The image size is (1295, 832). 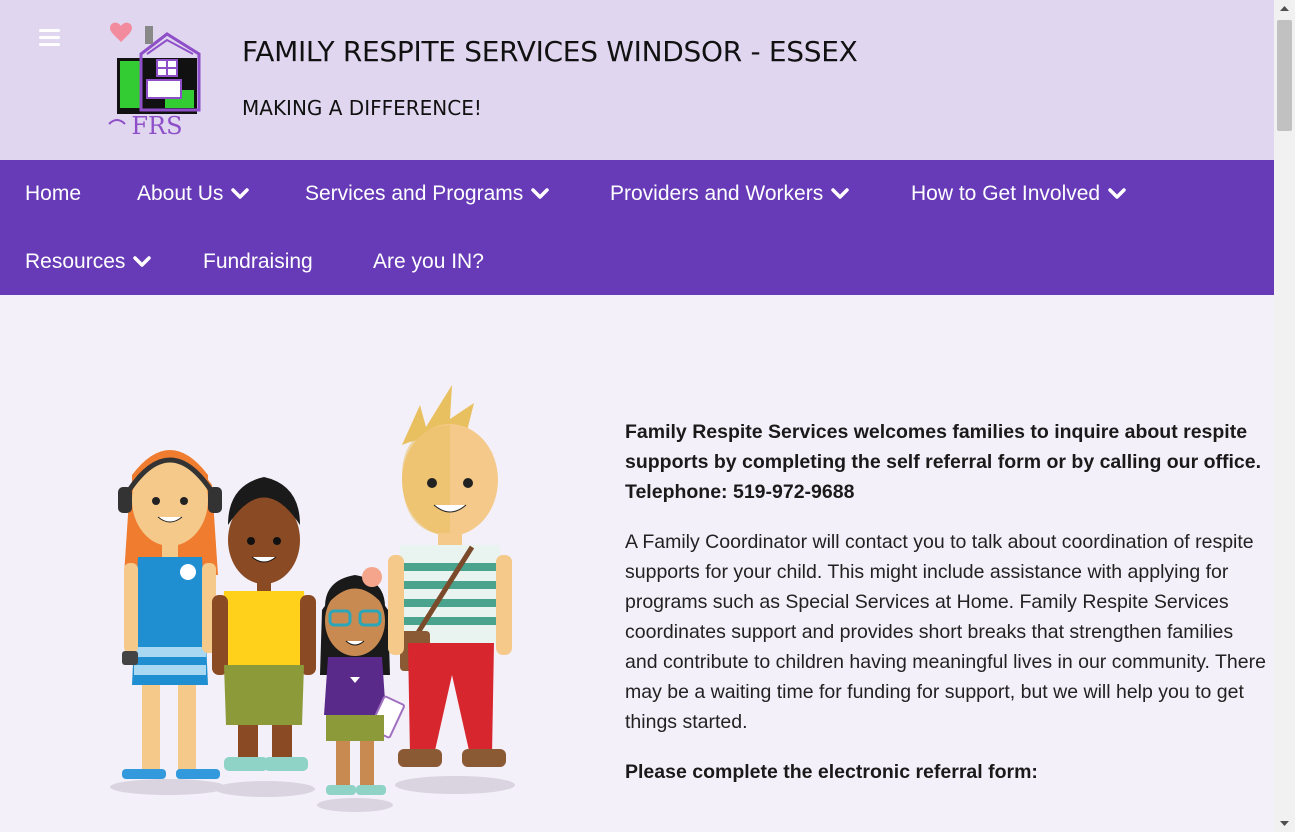 I want to click on nav-item-about-us: About Us, so click(x=193, y=194).